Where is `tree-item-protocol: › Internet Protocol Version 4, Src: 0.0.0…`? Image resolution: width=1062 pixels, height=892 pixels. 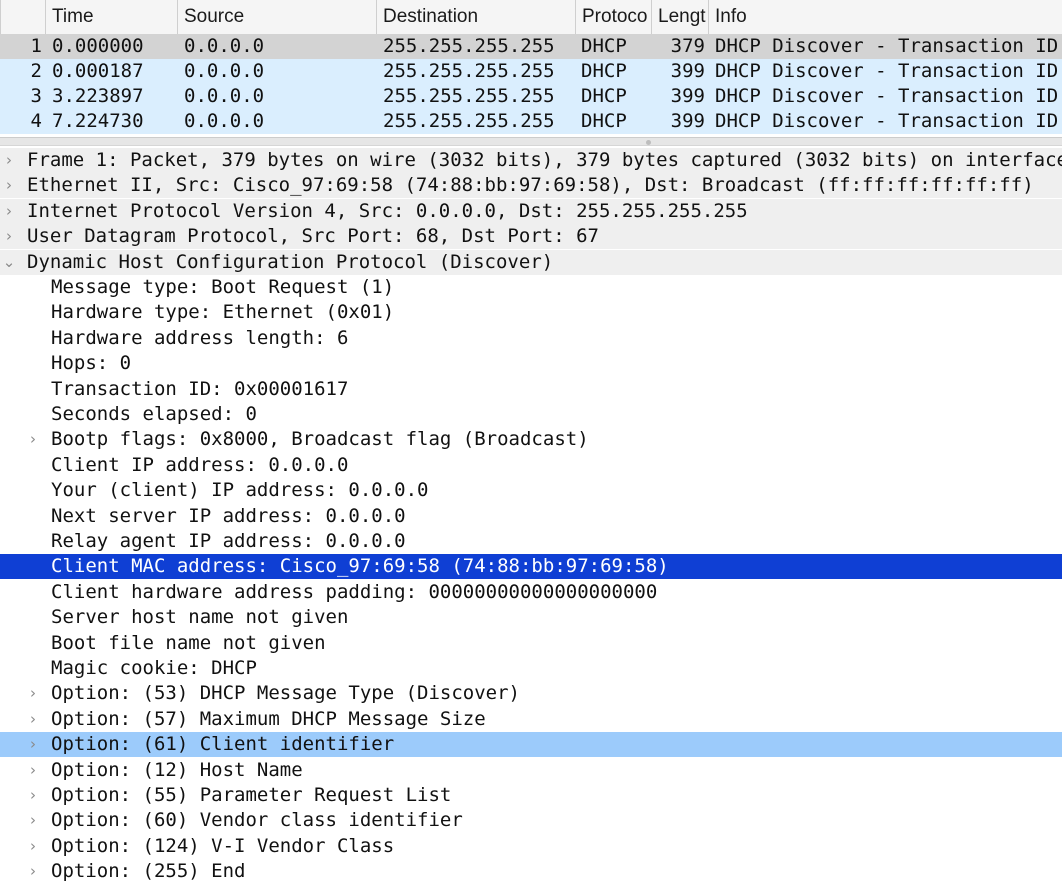 tree-item-protocol: › Internet Protocol Version 4, Src: 0.0.0… is located at coordinates (531, 211).